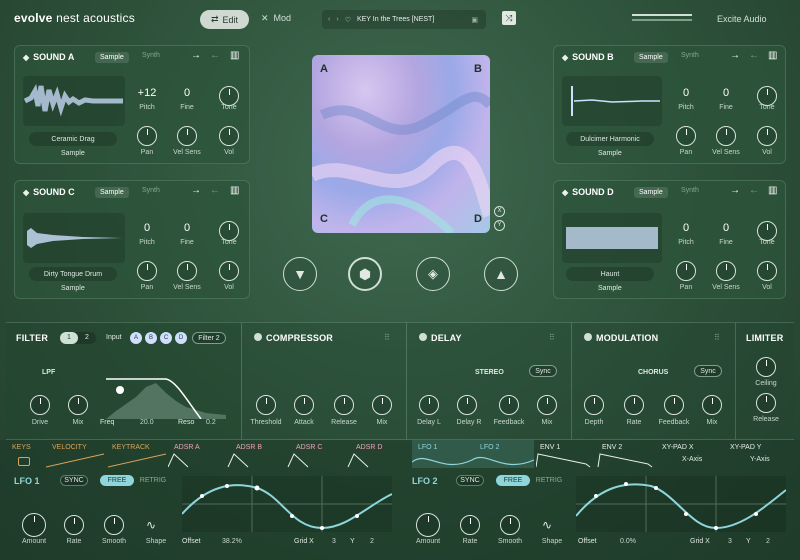  Describe the element at coordinates (427, 447) in the screenshot. I see `mod-source-lfo-1: LFO 1` at that location.